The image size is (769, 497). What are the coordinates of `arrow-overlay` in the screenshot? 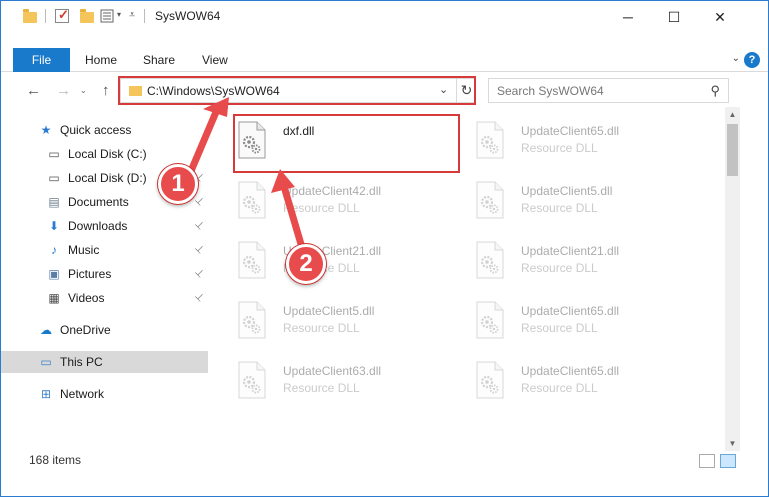 It's located at (247, 174).